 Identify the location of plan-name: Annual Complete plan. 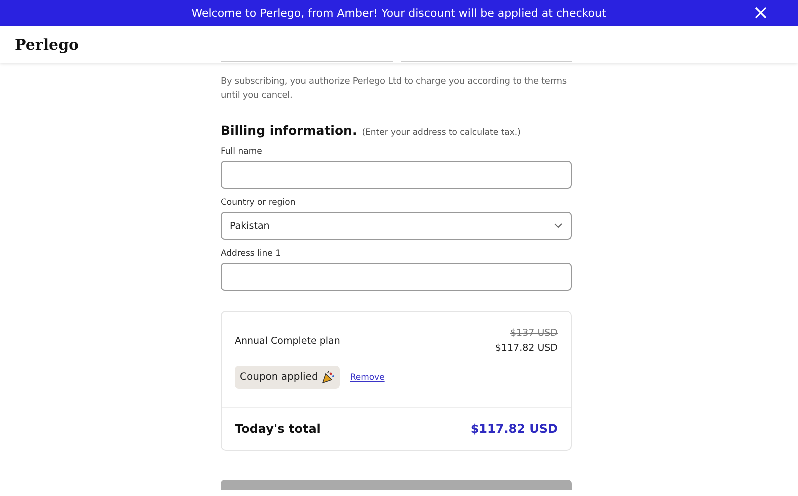
(287, 341).